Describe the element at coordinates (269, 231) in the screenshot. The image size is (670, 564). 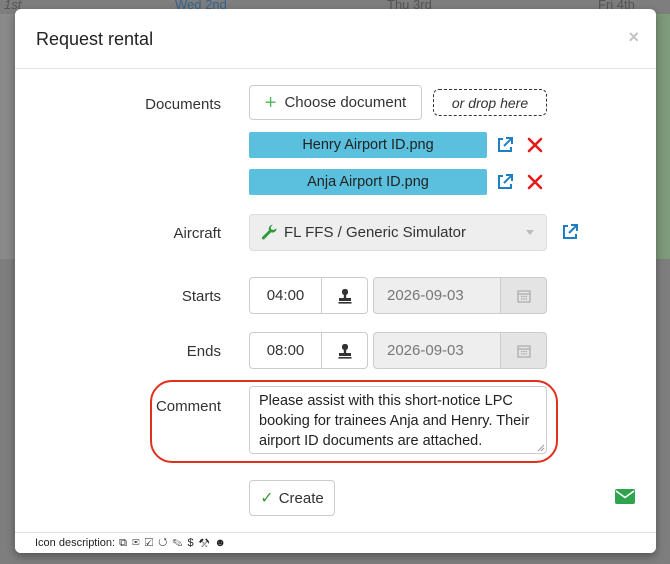
I see `wrench-icon` at that location.